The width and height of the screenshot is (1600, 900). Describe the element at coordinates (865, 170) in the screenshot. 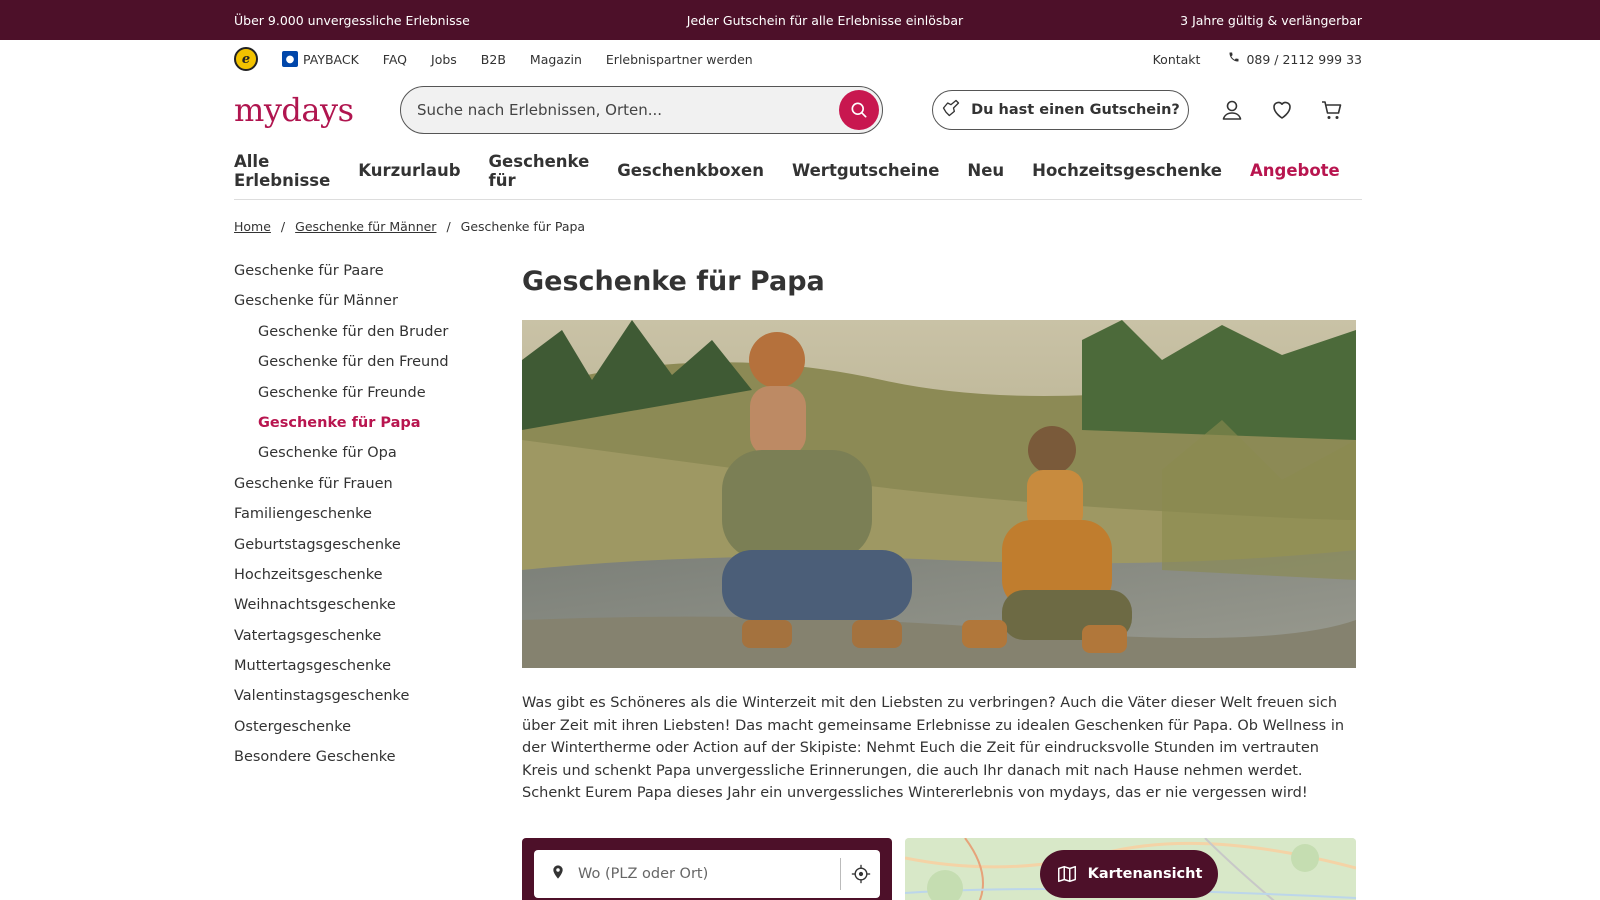

I see `nav-wertgutscheine: Wertgutscheine` at that location.